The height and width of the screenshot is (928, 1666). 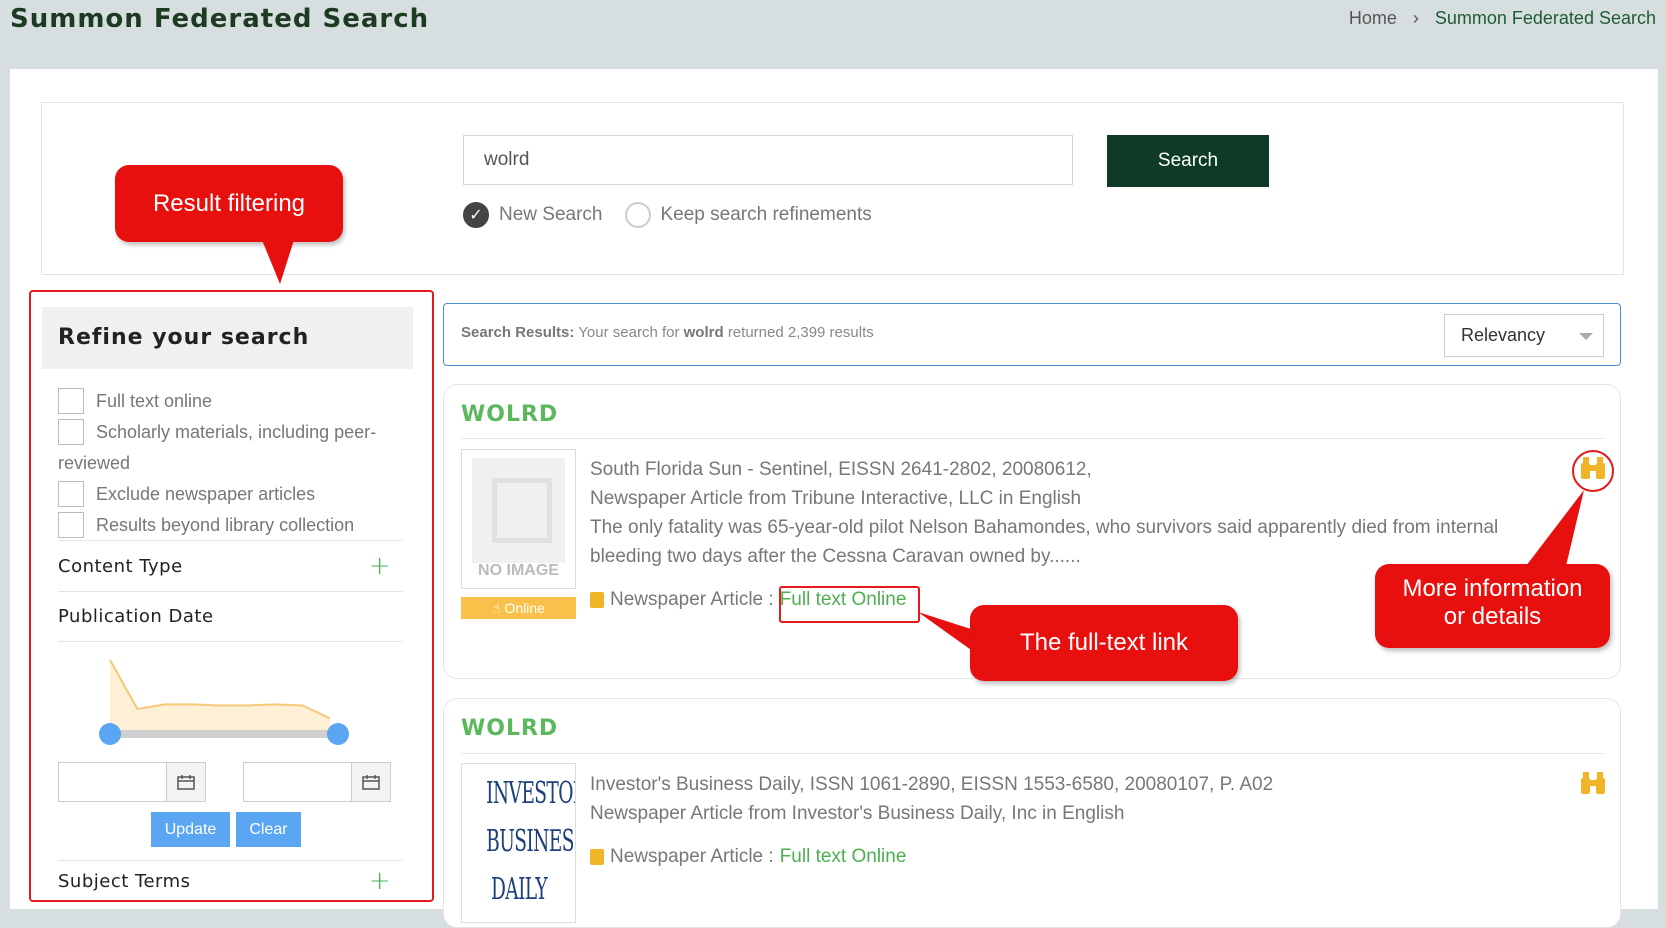 What do you see at coordinates (476, 215) in the screenshot?
I see `new-search-radio: ✓` at bounding box center [476, 215].